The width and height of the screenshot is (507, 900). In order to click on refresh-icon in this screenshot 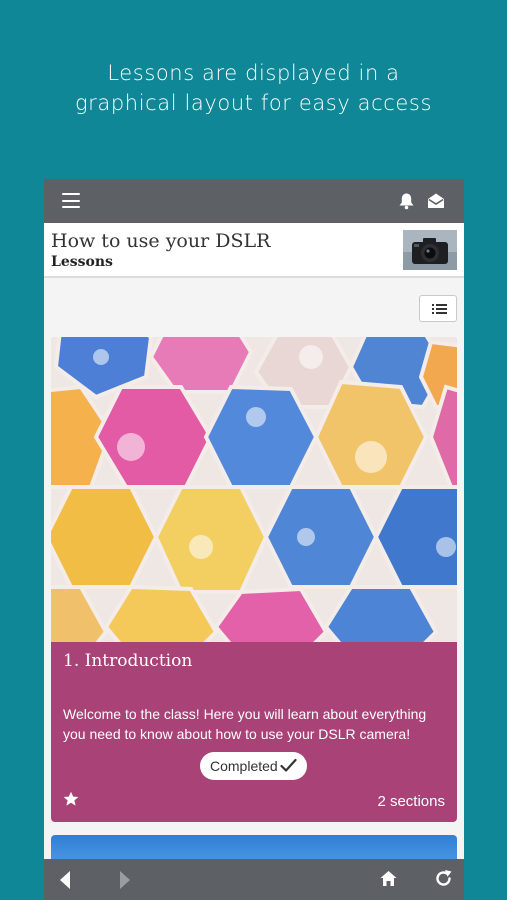, I will do `click(443, 878)`.